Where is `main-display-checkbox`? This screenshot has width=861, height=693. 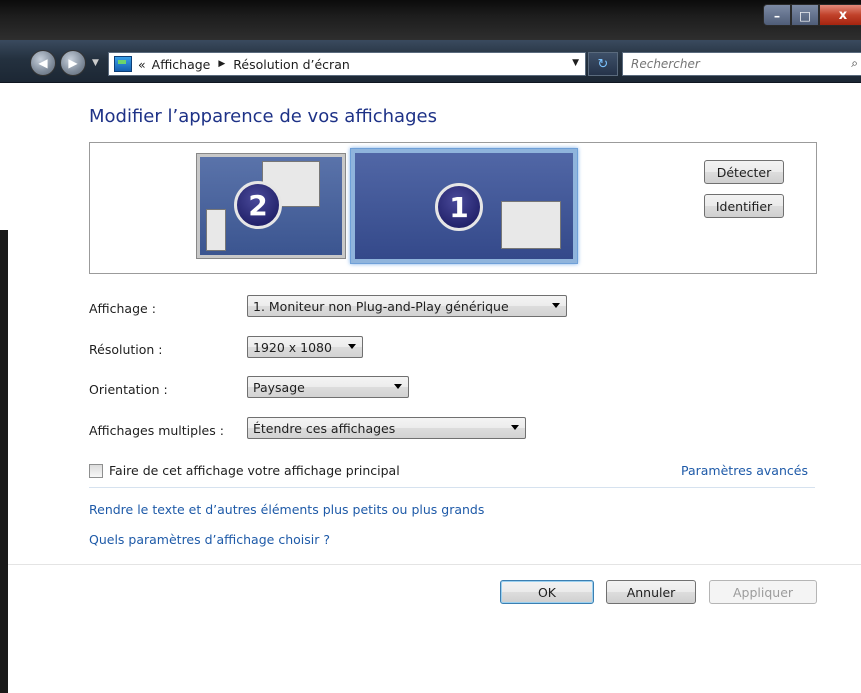 main-display-checkbox is located at coordinates (96, 470).